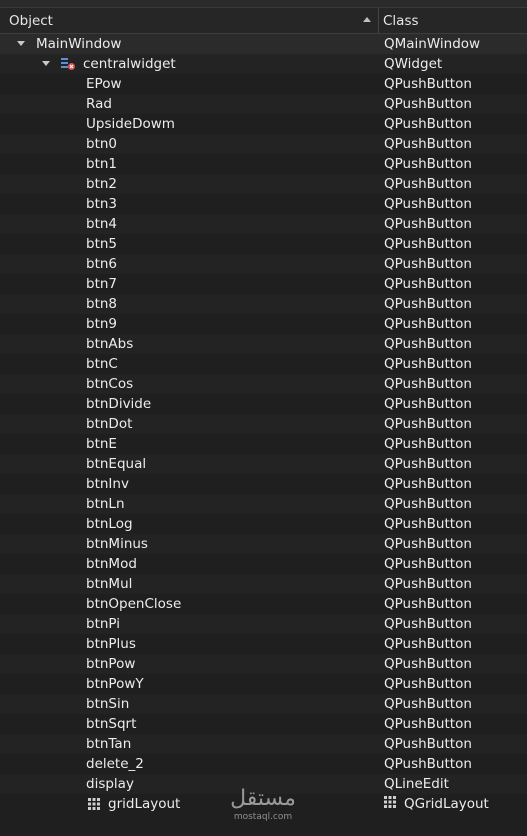  What do you see at coordinates (416, 784) in the screenshot?
I see `class-cell: QLineEdit` at bounding box center [416, 784].